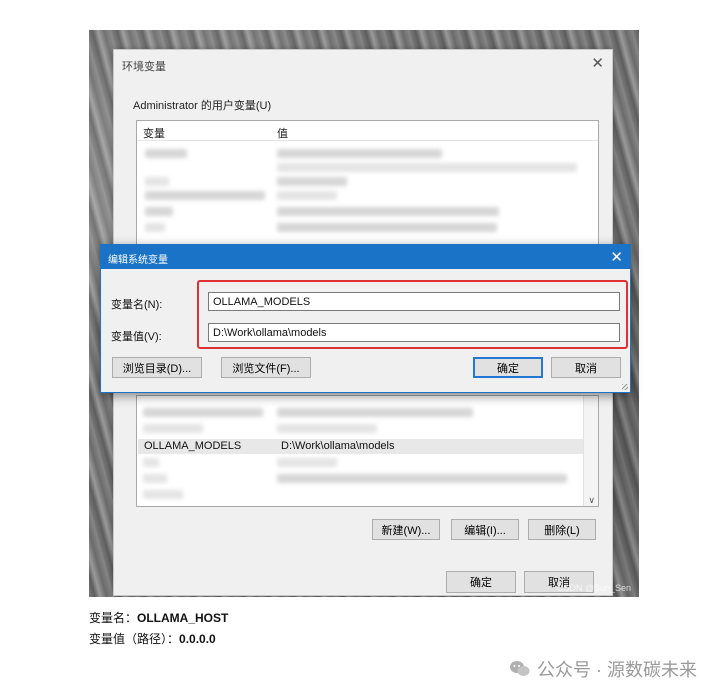 The image size is (721, 697). What do you see at coordinates (591, 500) in the screenshot?
I see `chevron-down-icon: ∨` at bounding box center [591, 500].